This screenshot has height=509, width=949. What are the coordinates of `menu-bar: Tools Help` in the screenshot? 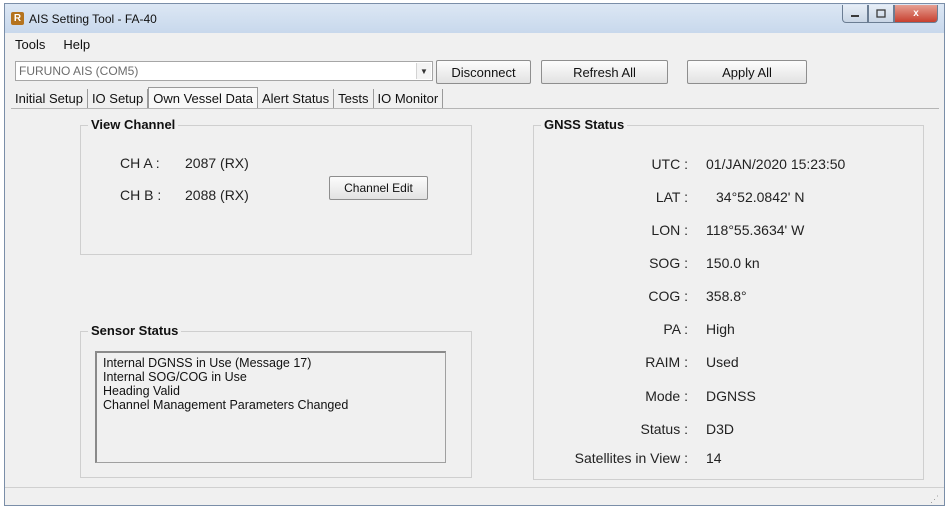 It's located at (474, 44).